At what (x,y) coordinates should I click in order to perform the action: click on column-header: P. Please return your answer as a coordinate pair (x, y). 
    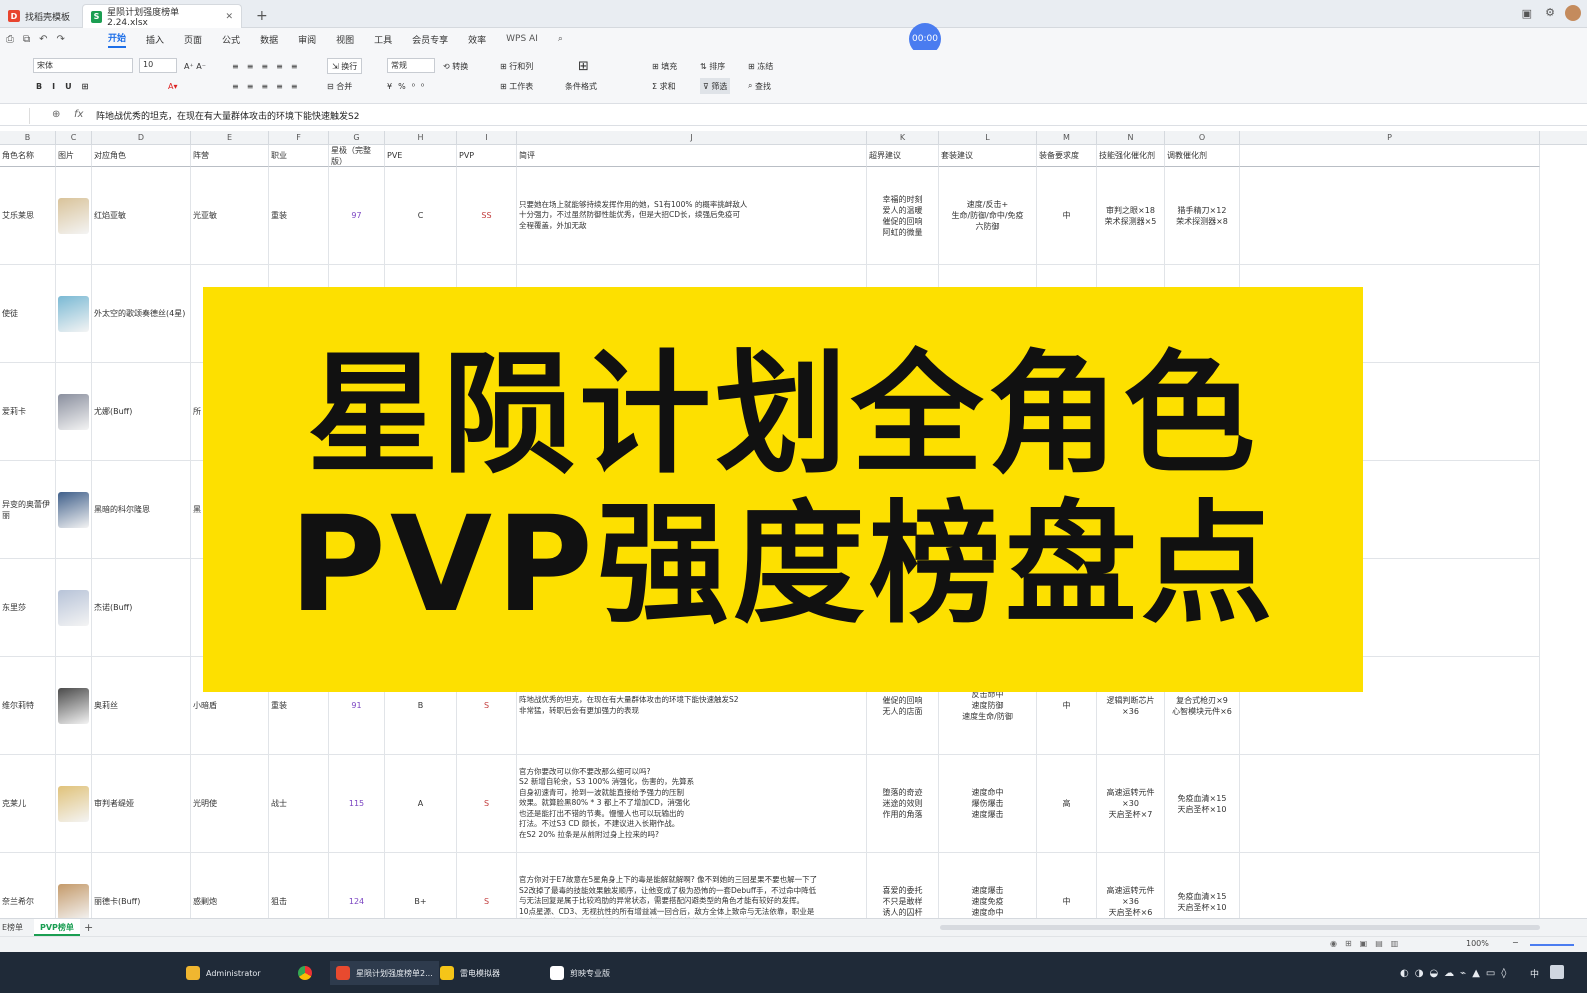
    Looking at the image, I should click on (1390, 138).